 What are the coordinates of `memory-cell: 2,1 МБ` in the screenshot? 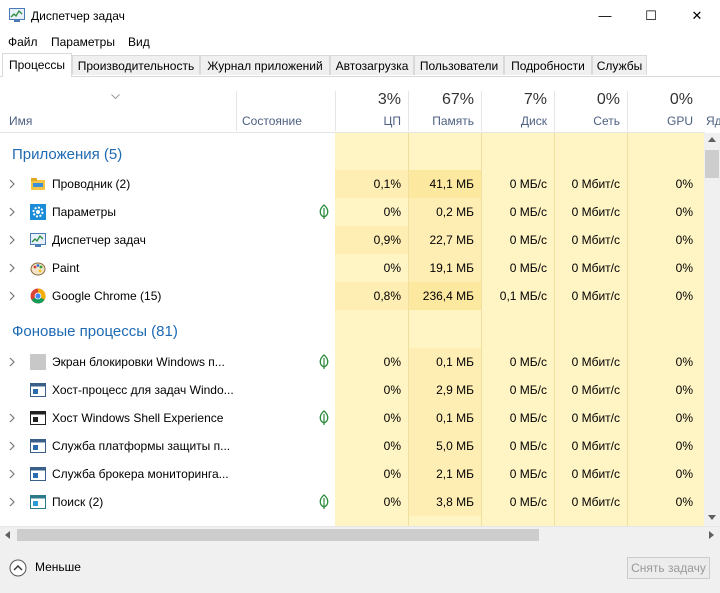 It's located at (444, 474).